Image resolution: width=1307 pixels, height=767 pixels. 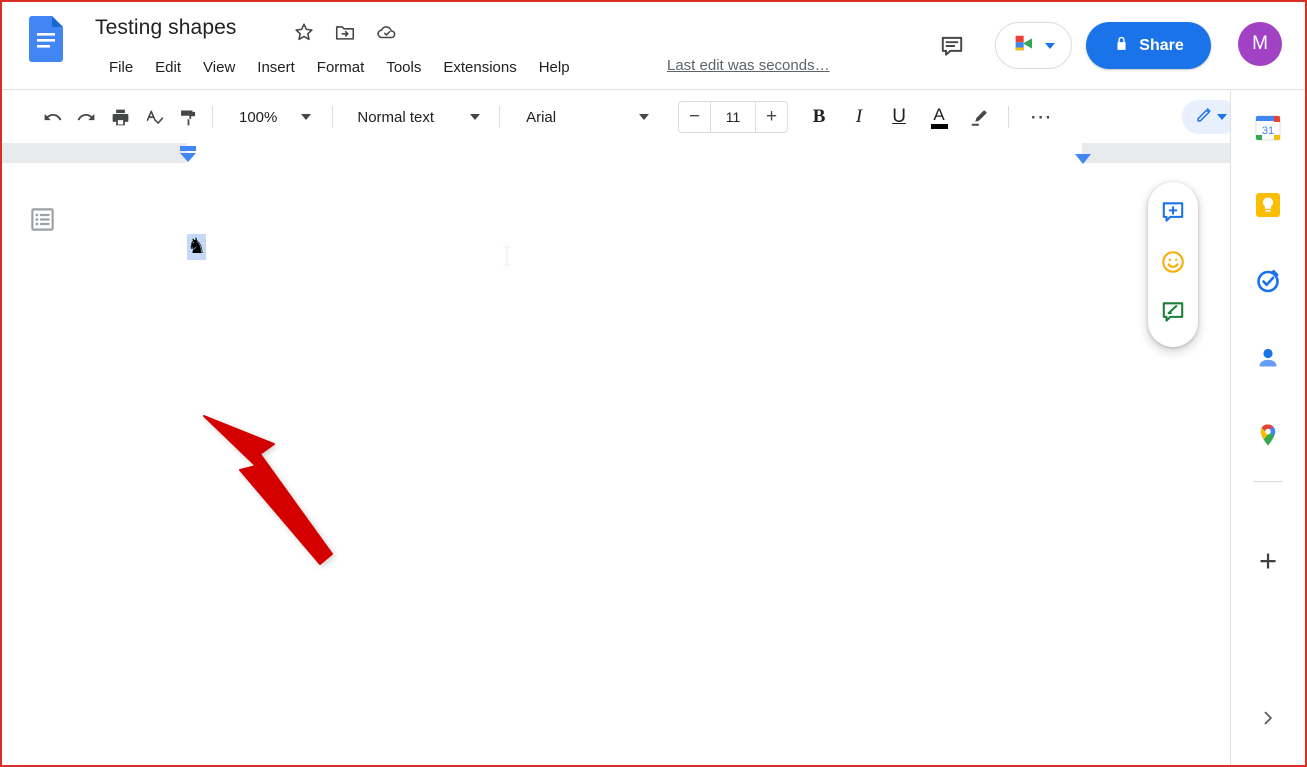 I want to click on move-to-folder-icon, so click(x=345, y=32).